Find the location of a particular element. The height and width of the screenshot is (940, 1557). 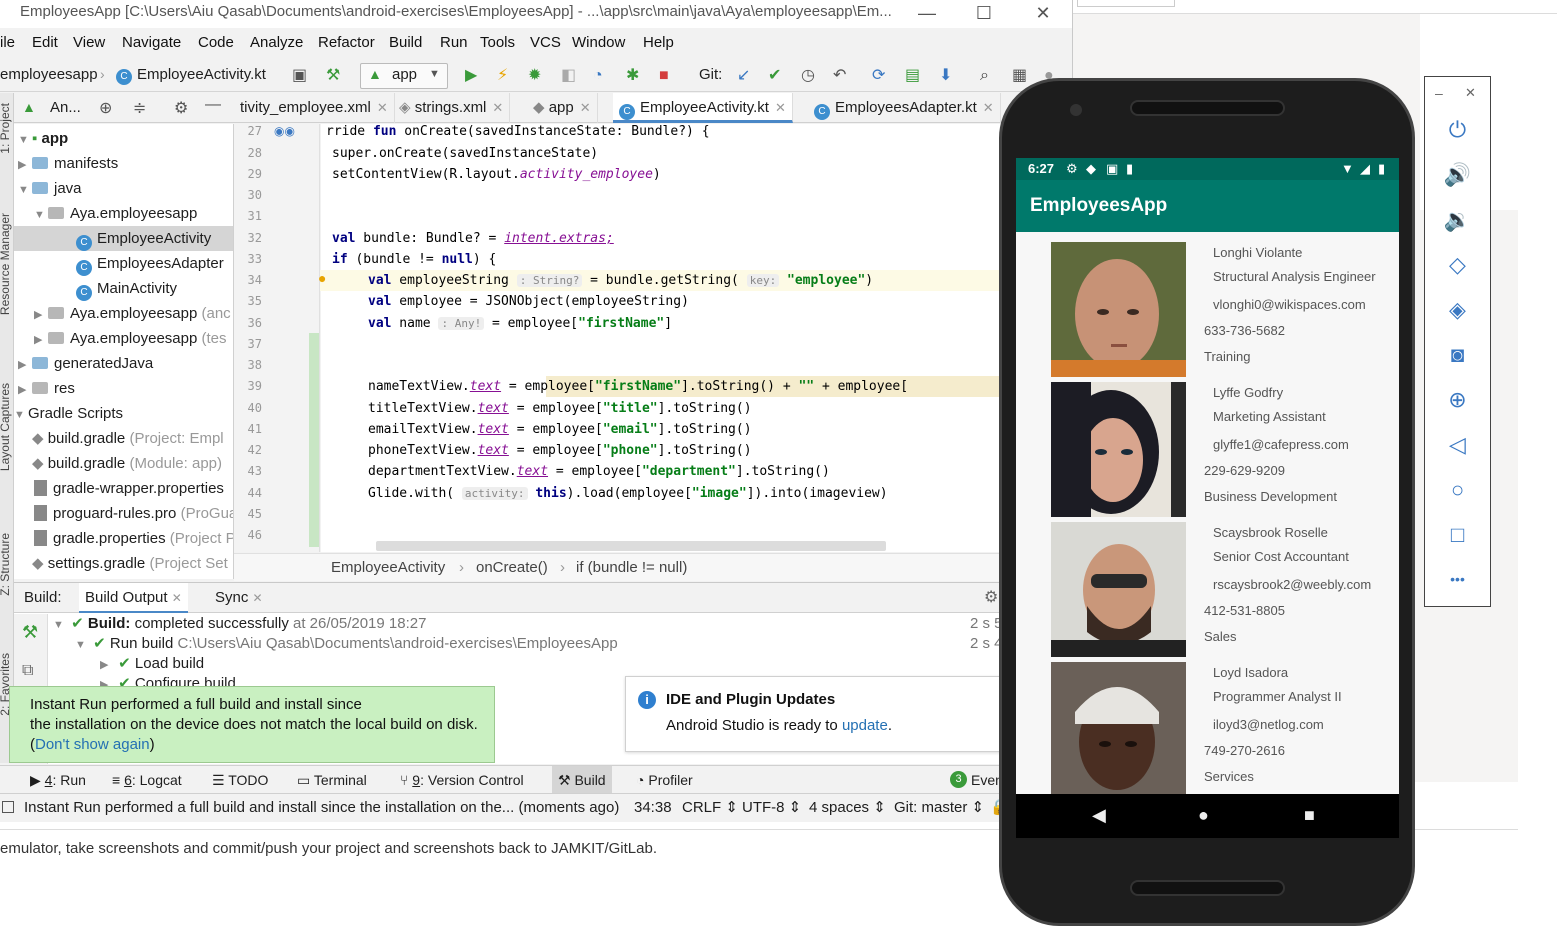

attach-icon: ◧ is located at coordinates (568, 76).